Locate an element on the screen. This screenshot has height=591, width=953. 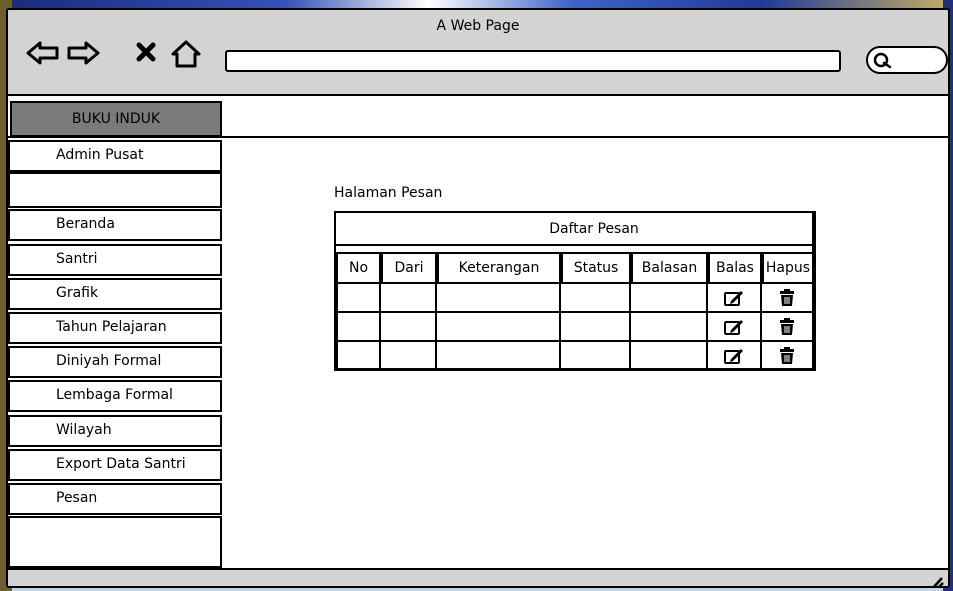
sidebar-item-wilayah: Wilayah is located at coordinates (115, 431).